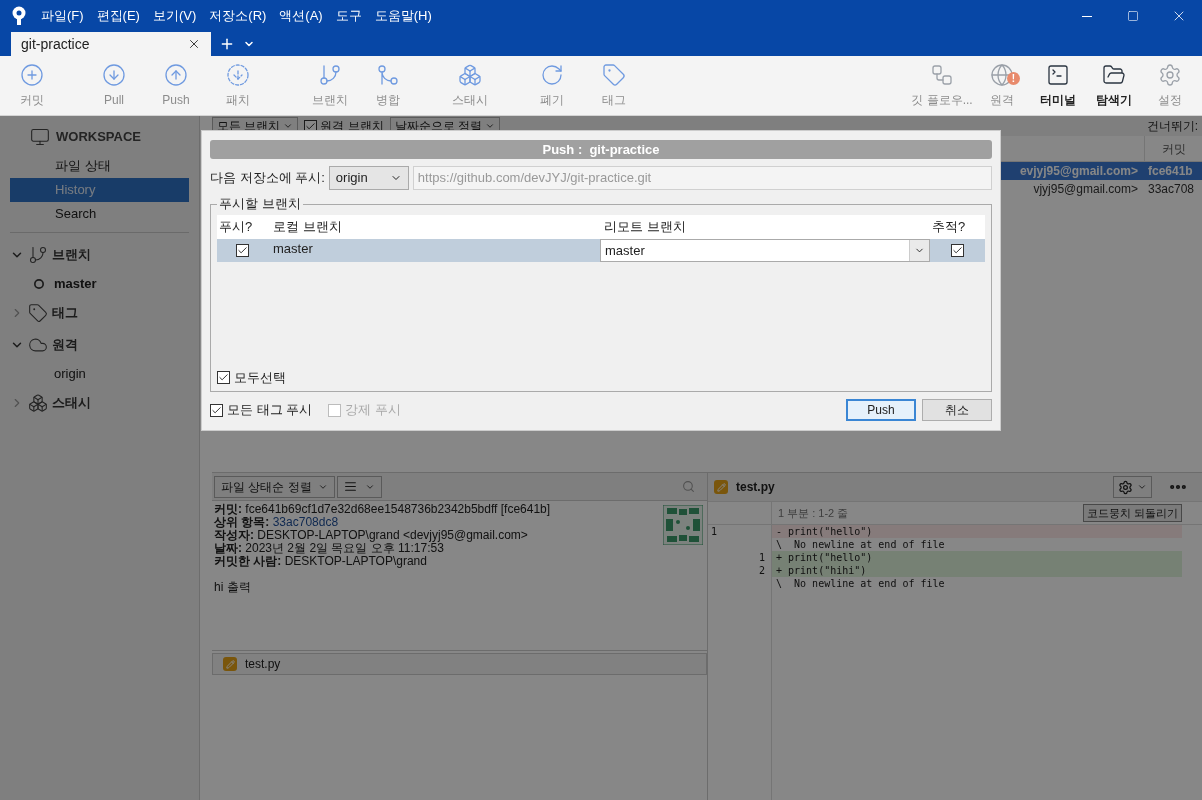  I want to click on sidebar-item: origin, so click(99, 374).